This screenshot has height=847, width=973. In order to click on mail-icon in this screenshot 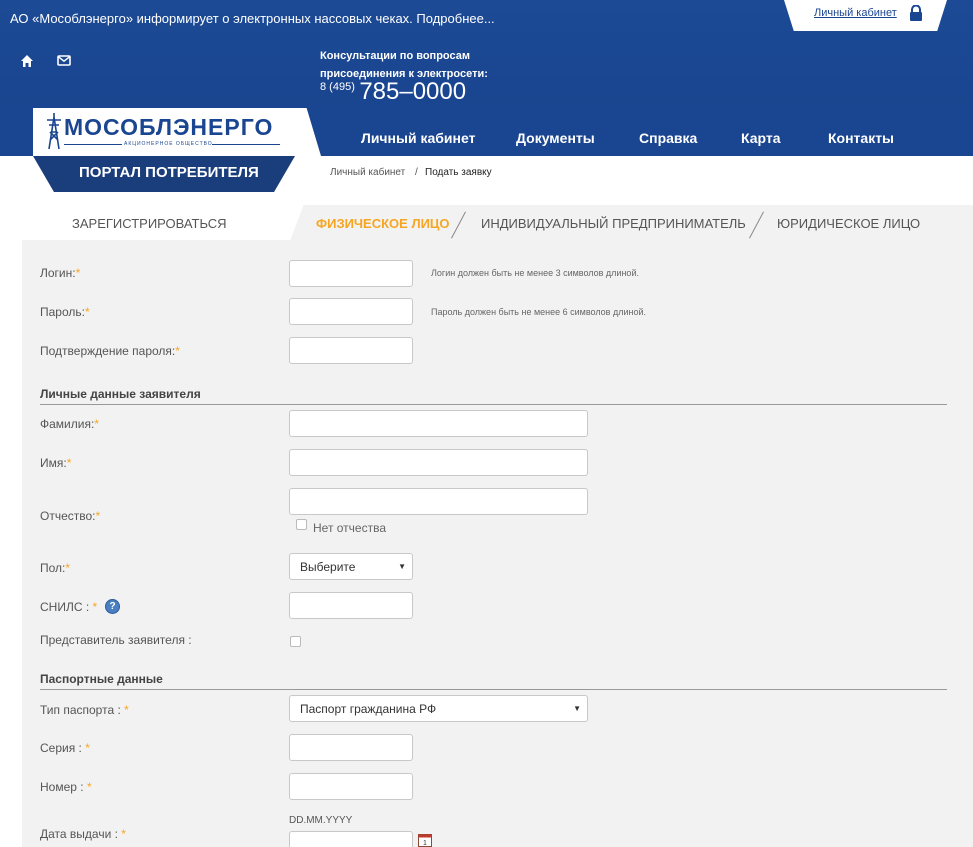, I will do `click(64, 60)`.